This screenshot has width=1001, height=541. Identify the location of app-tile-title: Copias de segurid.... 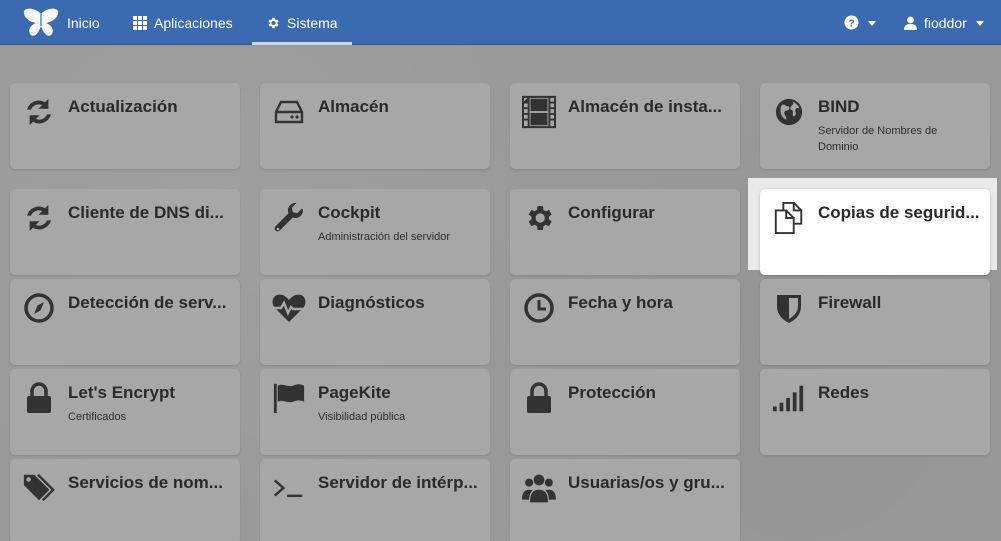
(899, 212).